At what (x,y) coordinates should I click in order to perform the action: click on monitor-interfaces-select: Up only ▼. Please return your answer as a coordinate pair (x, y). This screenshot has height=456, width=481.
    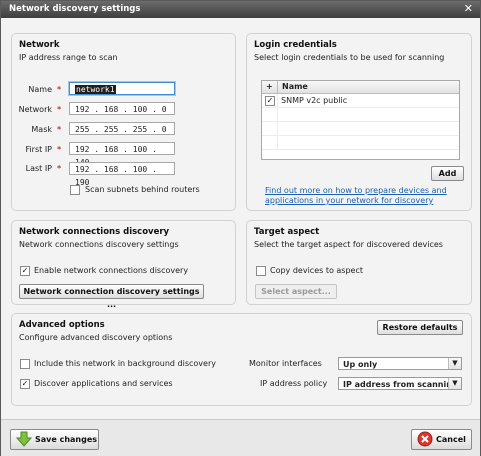
    Looking at the image, I should click on (400, 363).